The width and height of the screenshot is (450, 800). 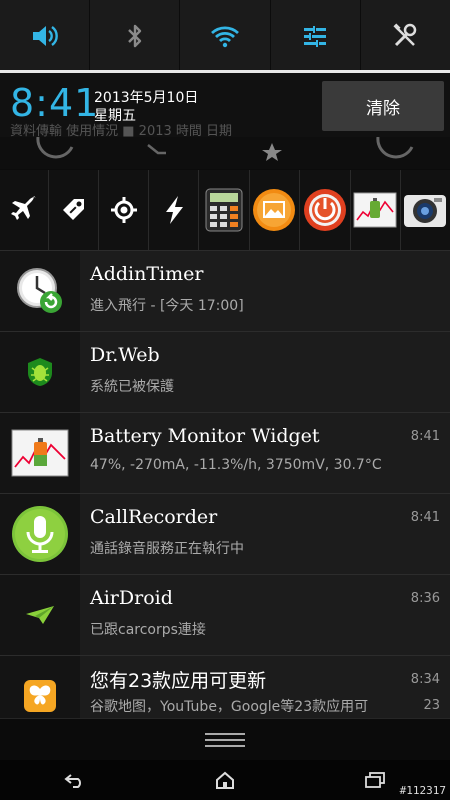 I want to click on notification-time: 8:36, so click(x=425, y=598).